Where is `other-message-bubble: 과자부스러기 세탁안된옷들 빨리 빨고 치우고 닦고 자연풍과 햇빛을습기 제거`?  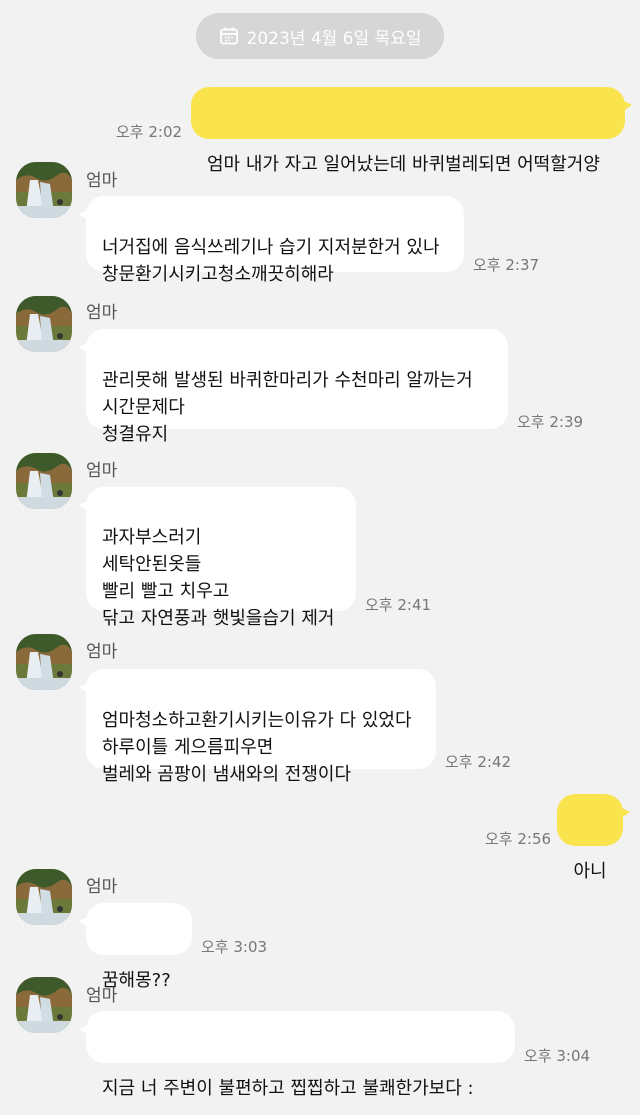 other-message-bubble: 과자부스러기 세탁안된옷들 빨리 빨고 치우고 닦고 자연풍과 햇빛을습기 제거 is located at coordinates (217, 558).